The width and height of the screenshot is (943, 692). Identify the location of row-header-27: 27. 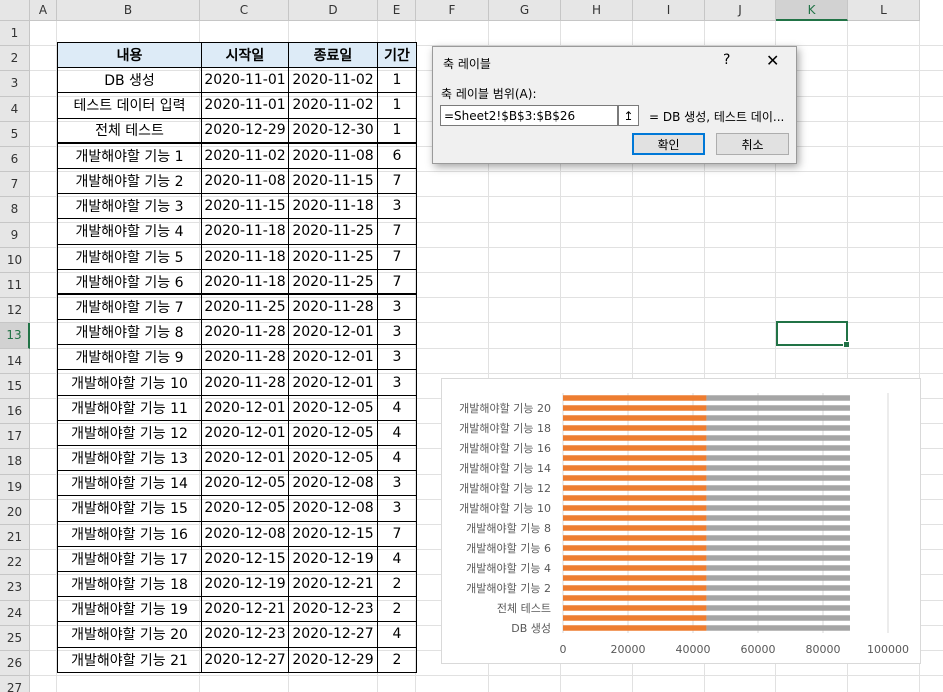
(15, 684).